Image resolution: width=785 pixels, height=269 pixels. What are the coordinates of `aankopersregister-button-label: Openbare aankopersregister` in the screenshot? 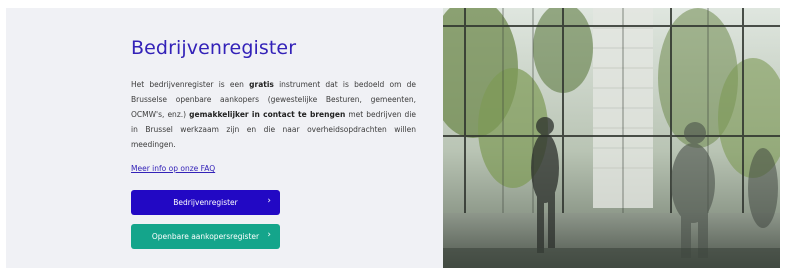 It's located at (205, 236).